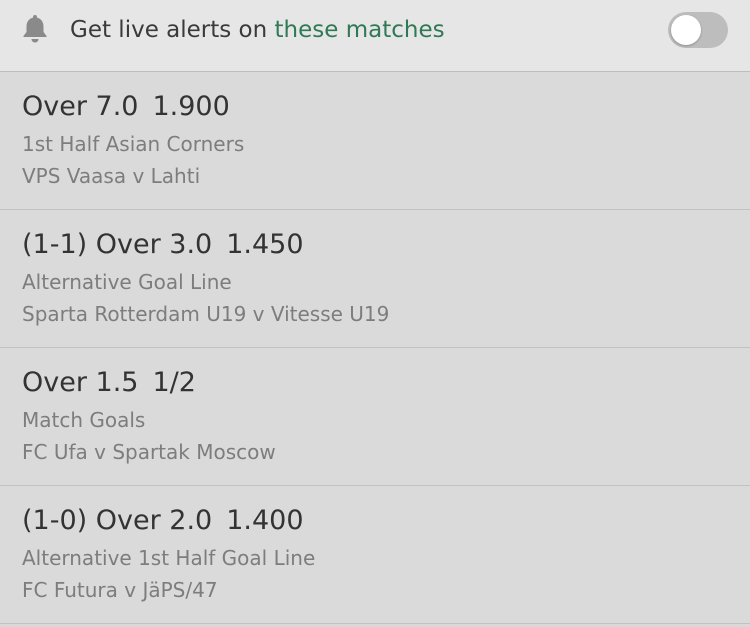 The image size is (750, 627). What do you see at coordinates (35, 28) in the screenshot?
I see `bell-icon` at bounding box center [35, 28].